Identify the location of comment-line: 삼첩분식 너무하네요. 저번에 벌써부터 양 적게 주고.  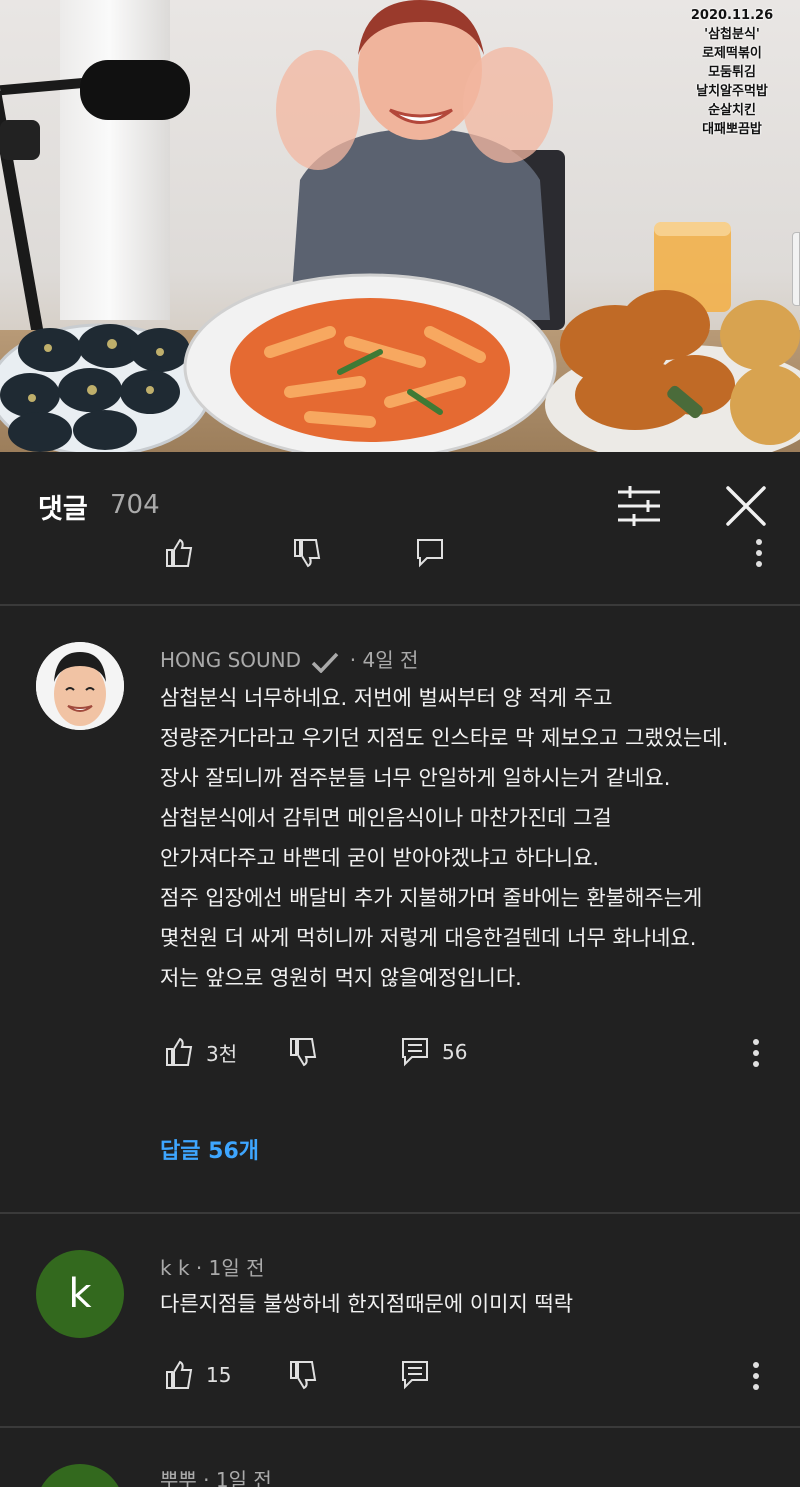
(386, 698).